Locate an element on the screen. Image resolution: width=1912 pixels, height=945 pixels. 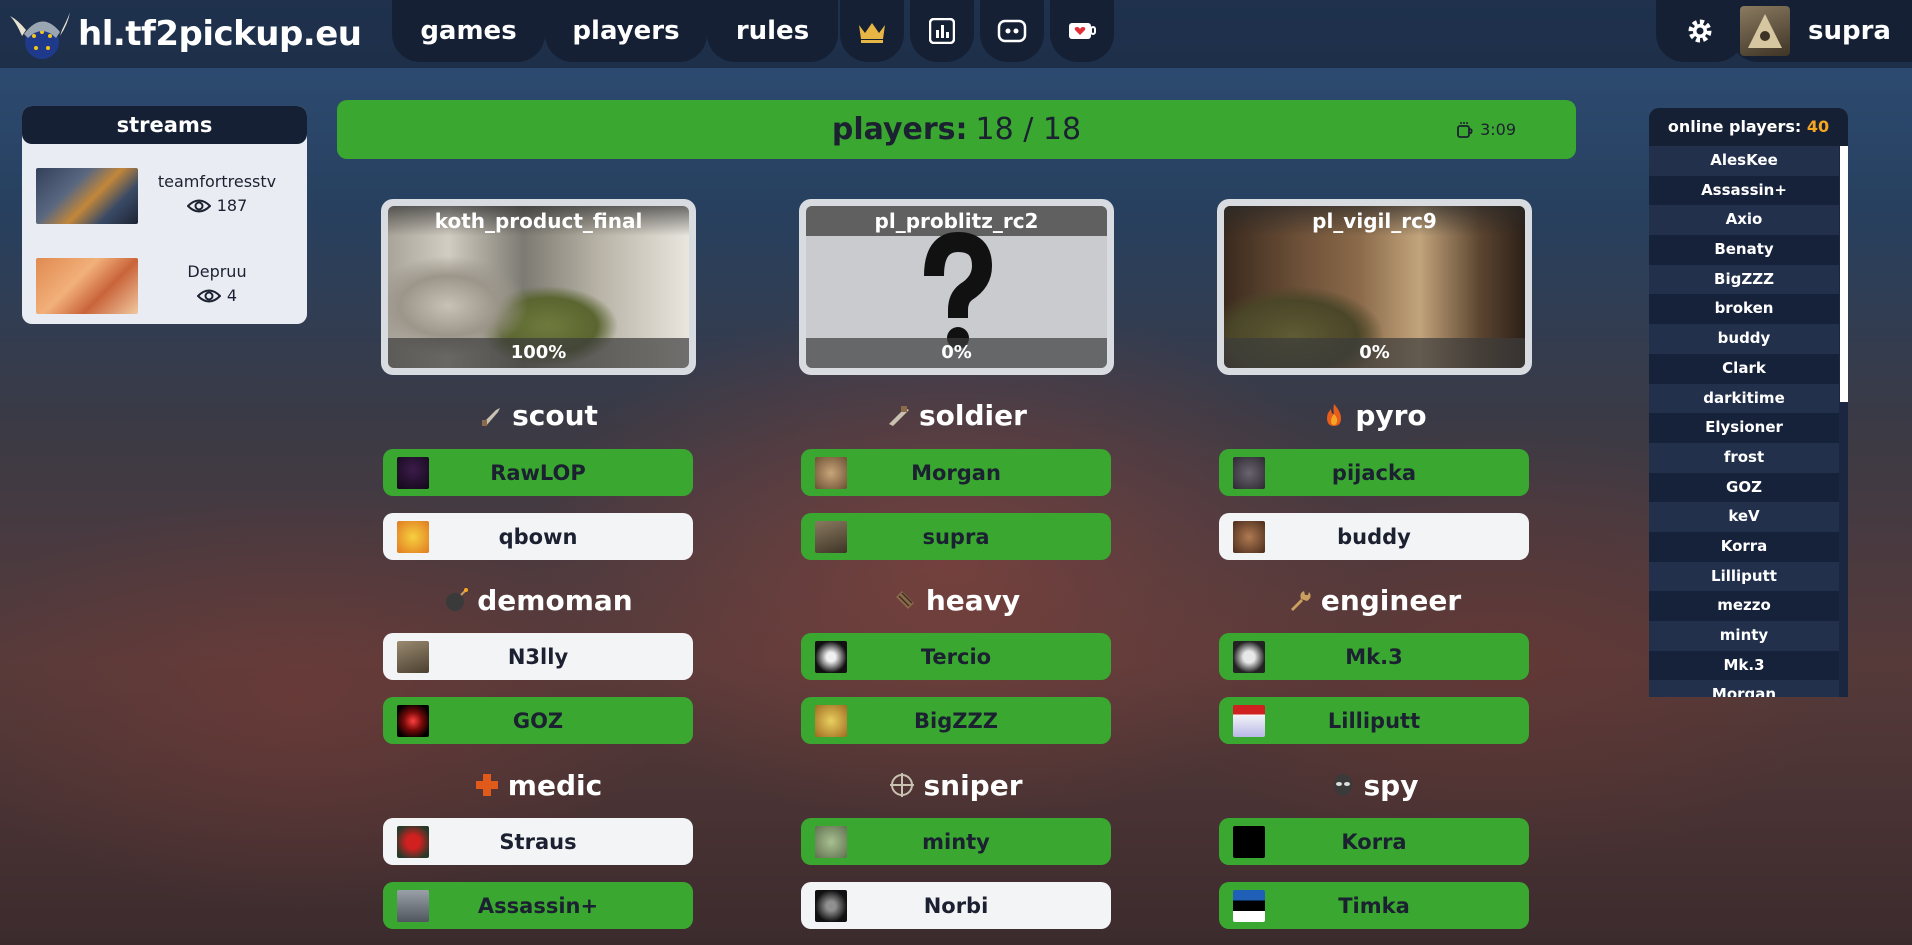
map-name: koth_product_final is located at coordinates (538, 221).